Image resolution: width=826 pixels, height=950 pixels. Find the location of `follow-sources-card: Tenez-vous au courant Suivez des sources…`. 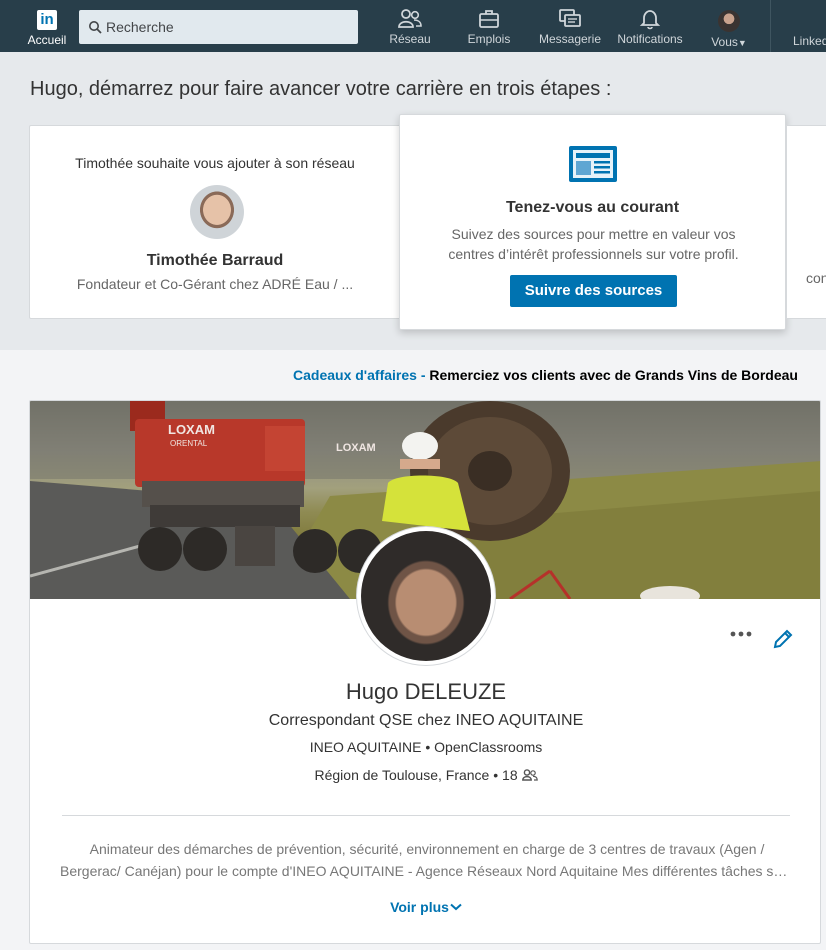

follow-sources-card: Tenez-vous au courant Suivez des sources… is located at coordinates (592, 222).